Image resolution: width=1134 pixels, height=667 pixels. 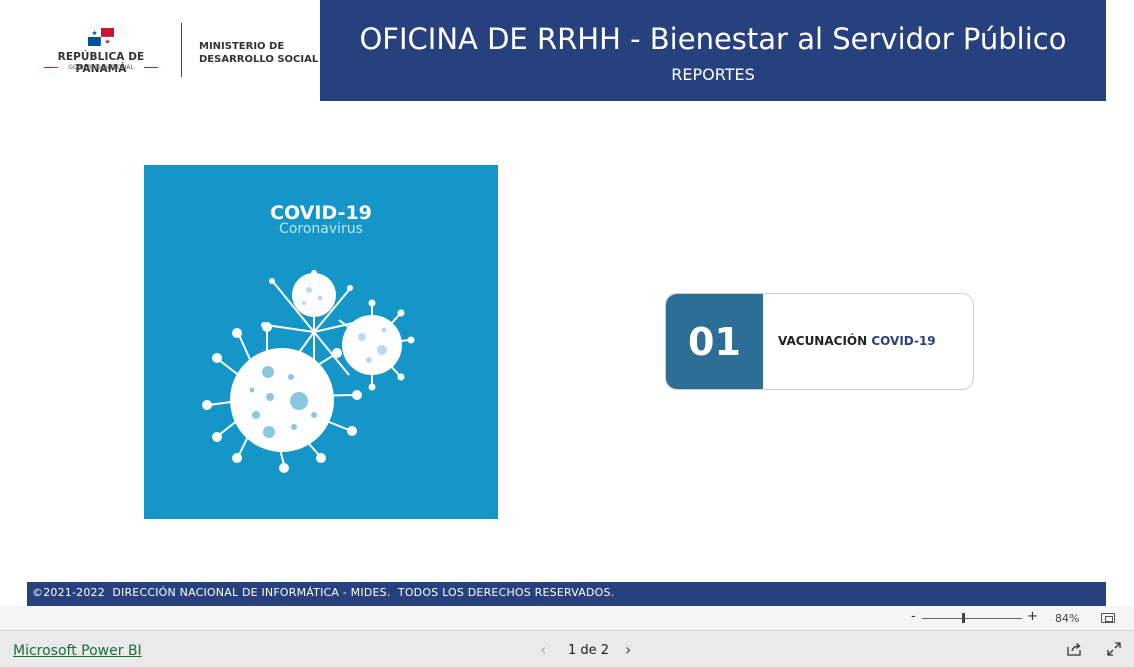 What do you see at coordinates (823, 341) in the screenshot?
I see `report-label-prefix: VACUNACIÓN` at bounding box center [823, 341].